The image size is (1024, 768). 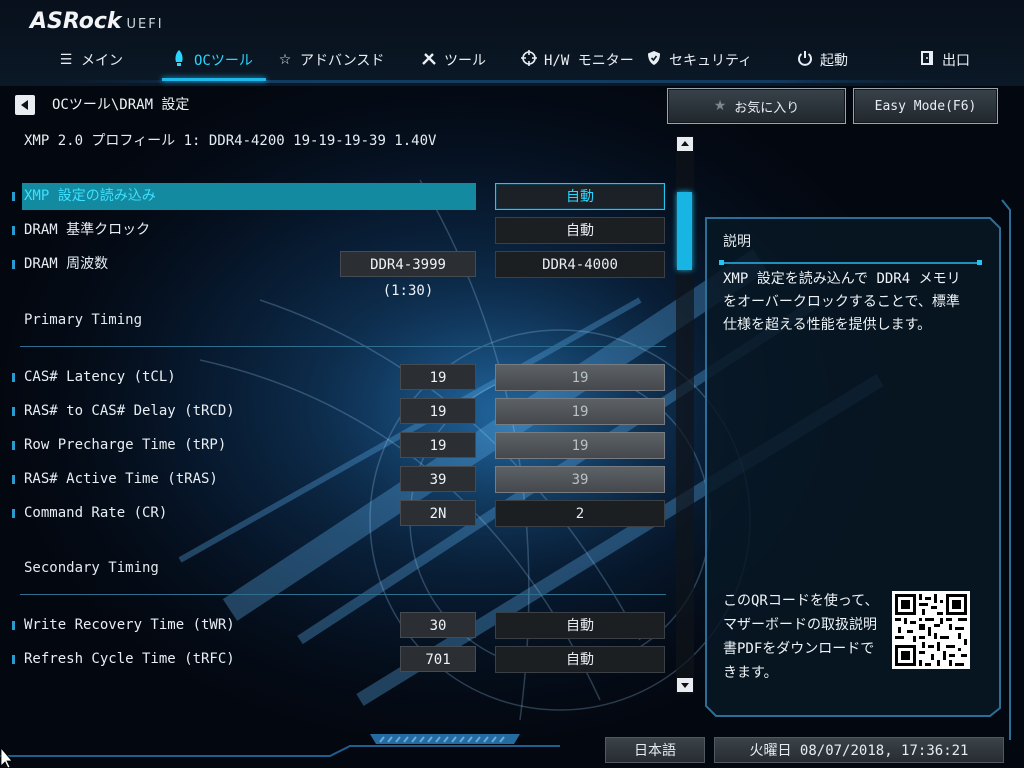 I want to click on rocket-icon, so click(x=179, y=60).